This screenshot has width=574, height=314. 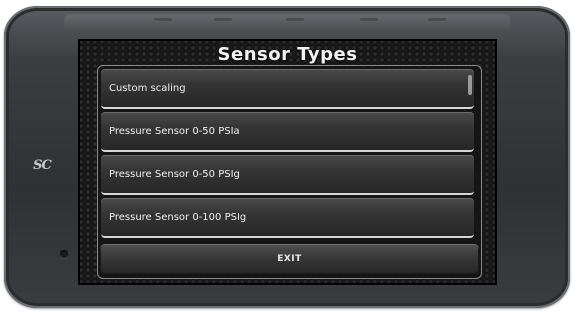 What do you see at coordinates (287, 132) in the screenshot?
I see `list-item-pressure-0-50-psia: Pressure Sensor 0-50 PSIa` at bounding box center [287, 132].